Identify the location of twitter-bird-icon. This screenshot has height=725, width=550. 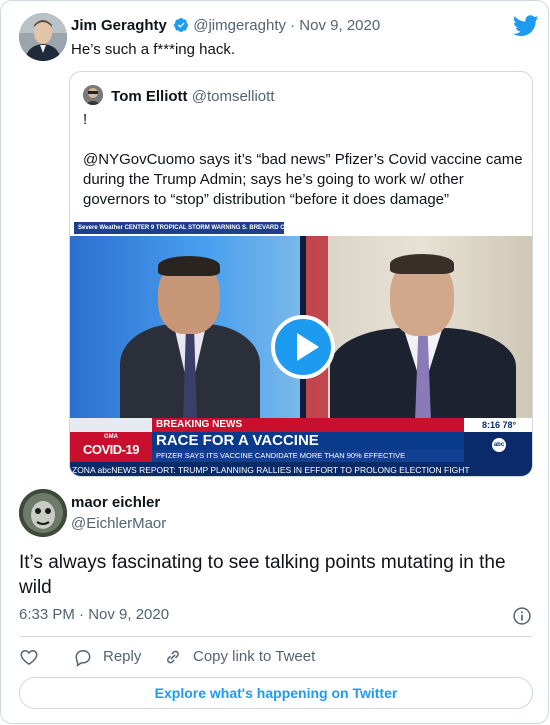
(525, 26).